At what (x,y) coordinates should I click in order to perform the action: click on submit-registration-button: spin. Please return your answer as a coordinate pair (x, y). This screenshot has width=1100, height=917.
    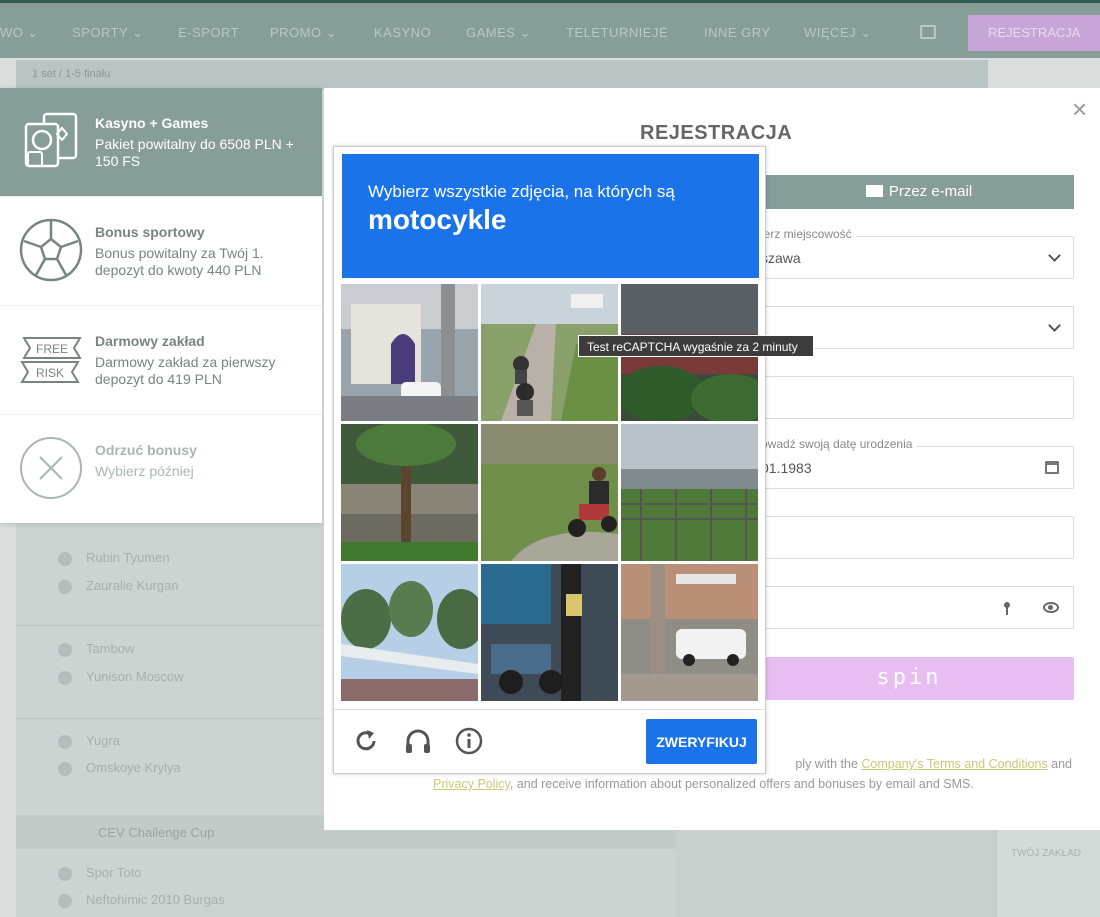
    Looking at the image, I should click on (909, 678).